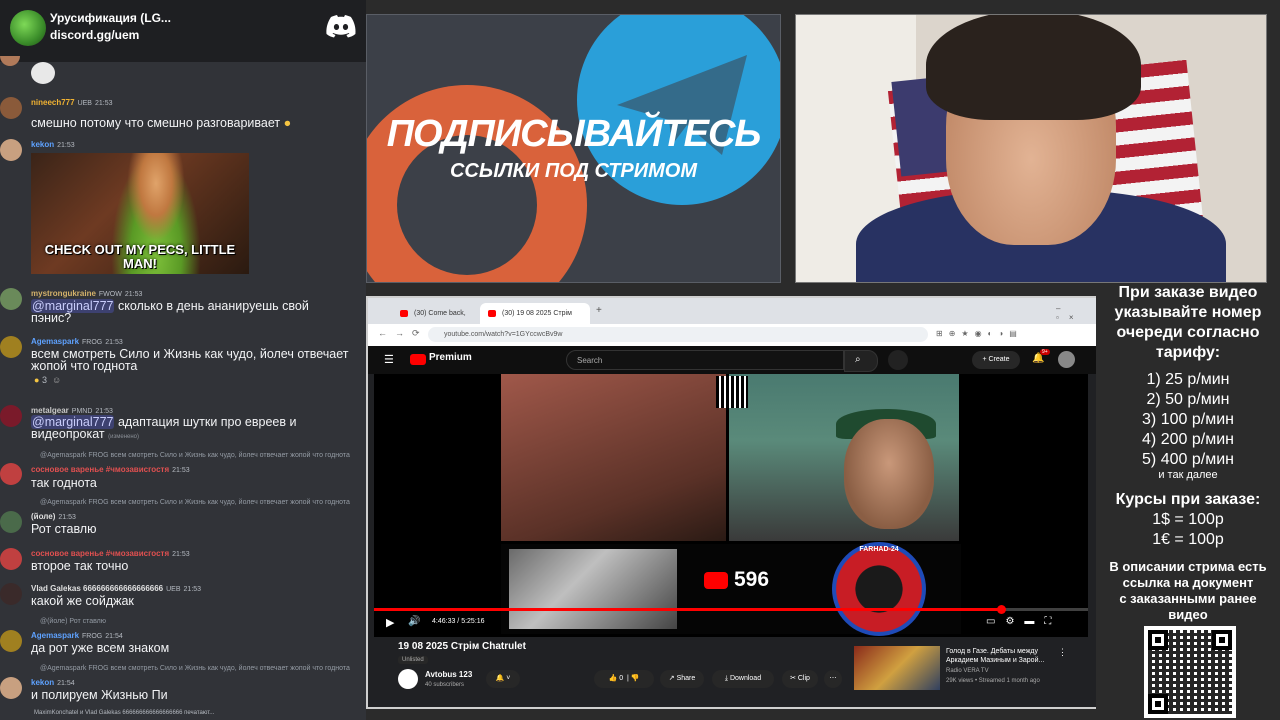 This screenshot has height=720, width=1280. I want to click on user-badge: FWOW, so click(110, 294).